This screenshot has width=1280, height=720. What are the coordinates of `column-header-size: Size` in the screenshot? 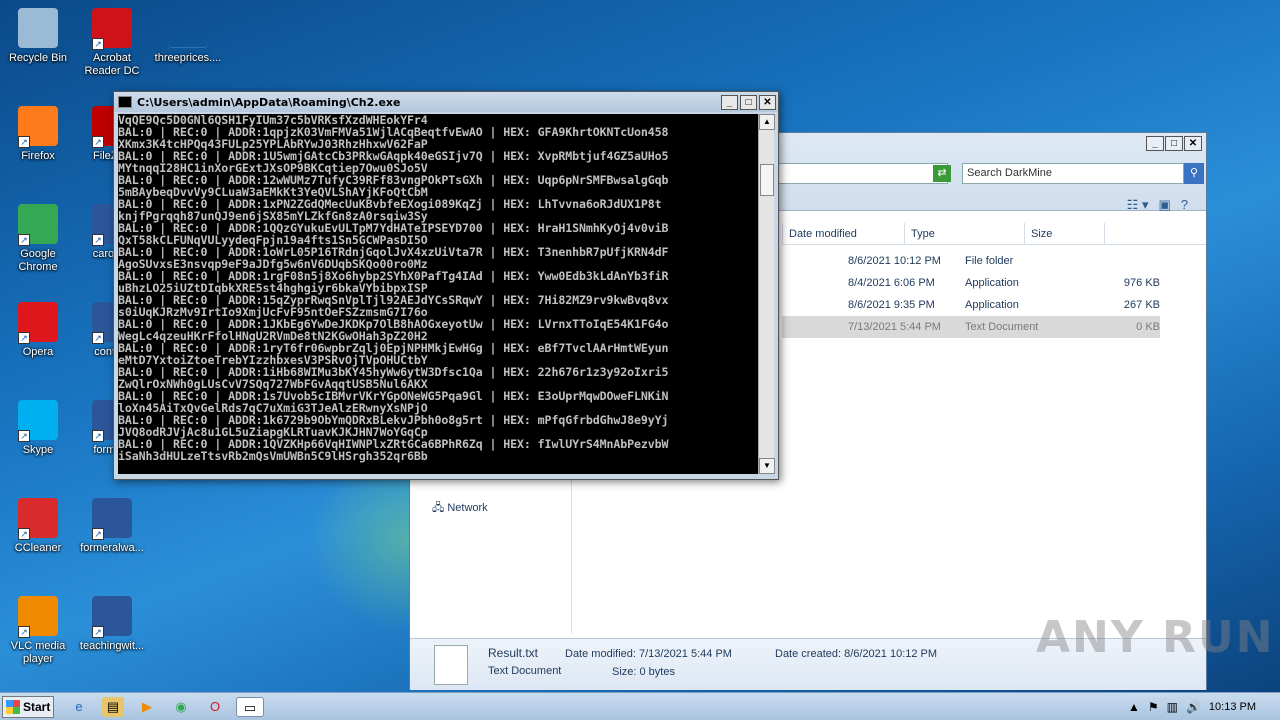 It's located at (1064, 233).